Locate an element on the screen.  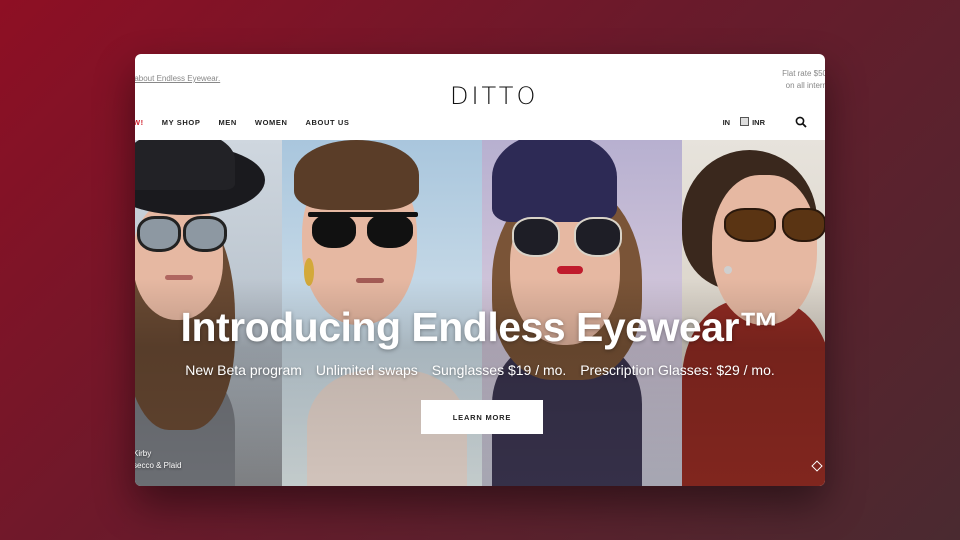
shipping-notice: Flat rate $50 on all intern is located at coordinates (803, 80).